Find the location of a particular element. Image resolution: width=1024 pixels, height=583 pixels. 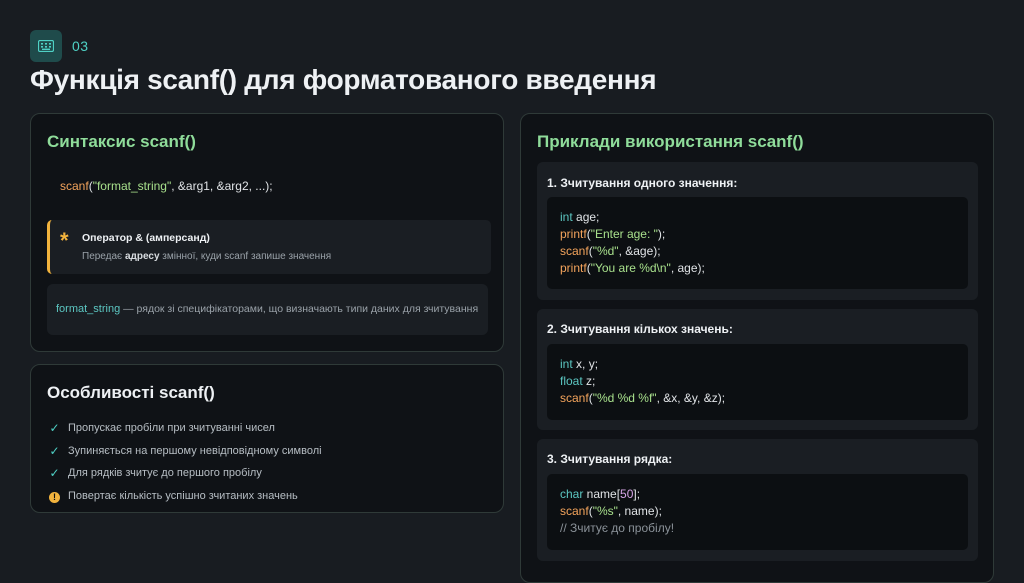

code-line: printf("Enter age: "); is located at coordinates (613, 234).